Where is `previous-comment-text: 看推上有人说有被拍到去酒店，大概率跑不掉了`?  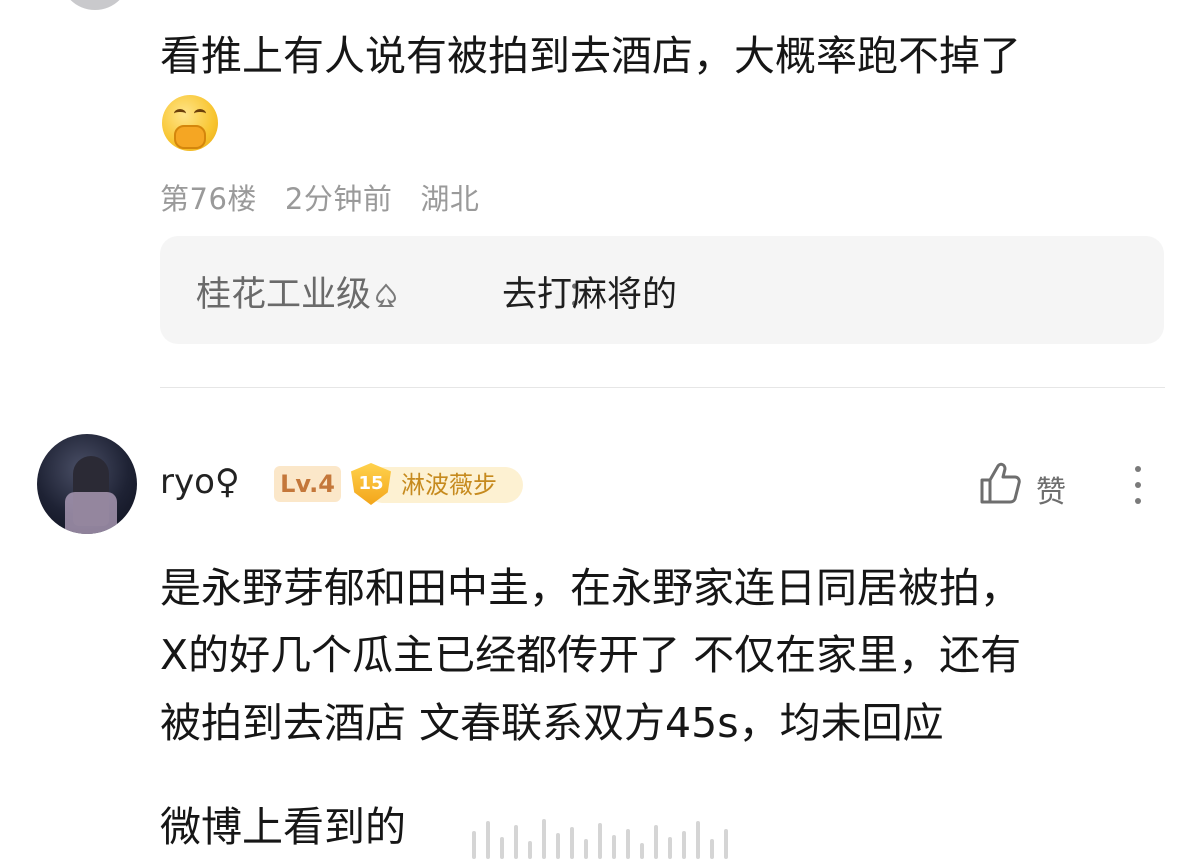
previous-comment-text: 看推上有人说有被拍到去酒店，大概率跑不掉了 is located at coordinates (590, 56).